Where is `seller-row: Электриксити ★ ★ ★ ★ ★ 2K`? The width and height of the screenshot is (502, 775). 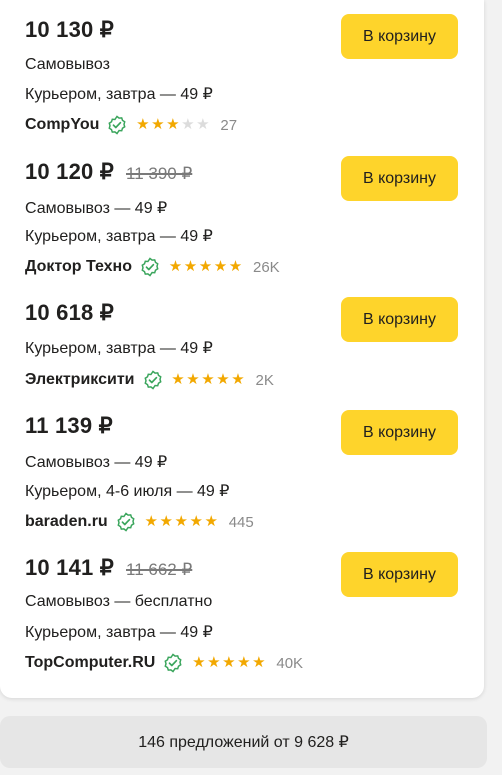 seller-row: Электриксити ★ ★ ★ ★ ★ 2K is located at coordinates (149, 380).